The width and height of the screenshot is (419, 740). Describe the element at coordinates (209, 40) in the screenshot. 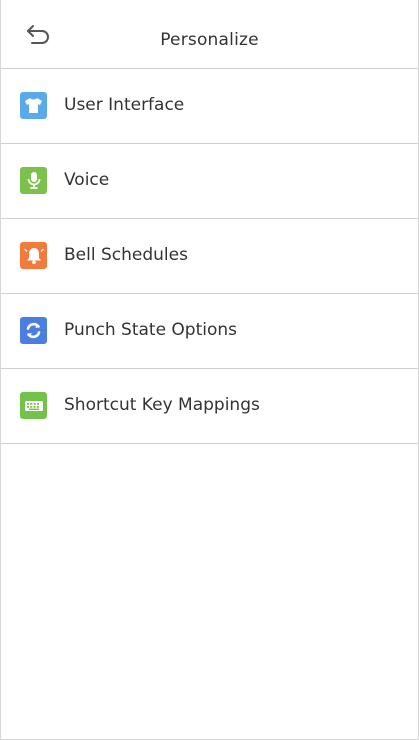

I see `page-title: Personalize` at that location.